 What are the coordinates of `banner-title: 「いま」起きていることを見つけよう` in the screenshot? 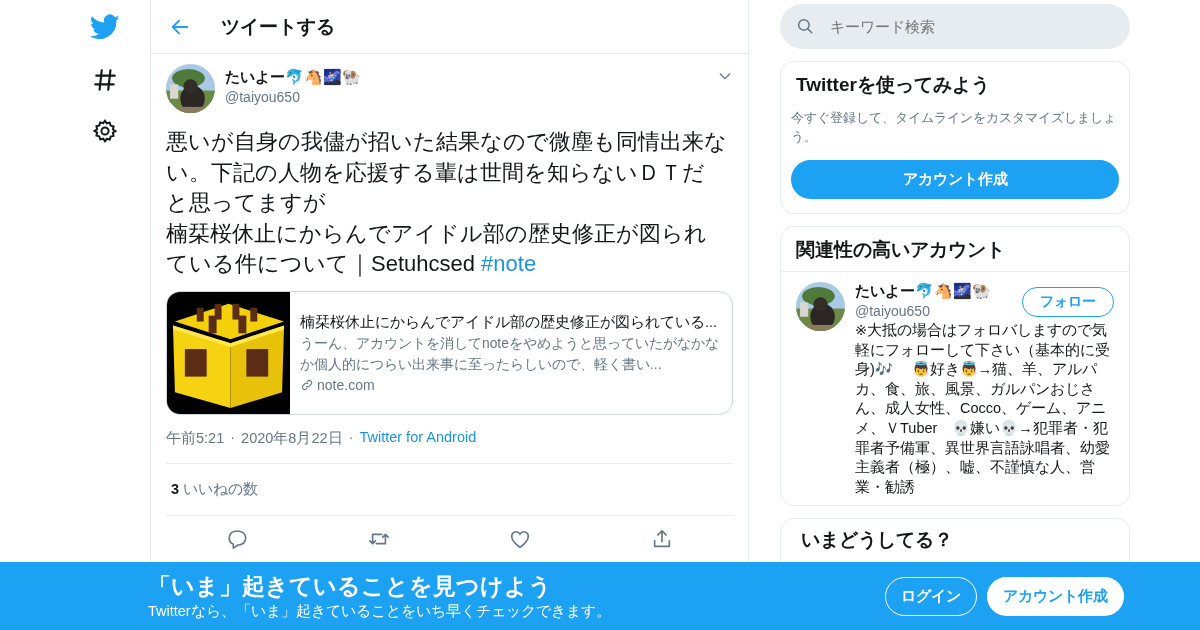 It's located at (350, 586).